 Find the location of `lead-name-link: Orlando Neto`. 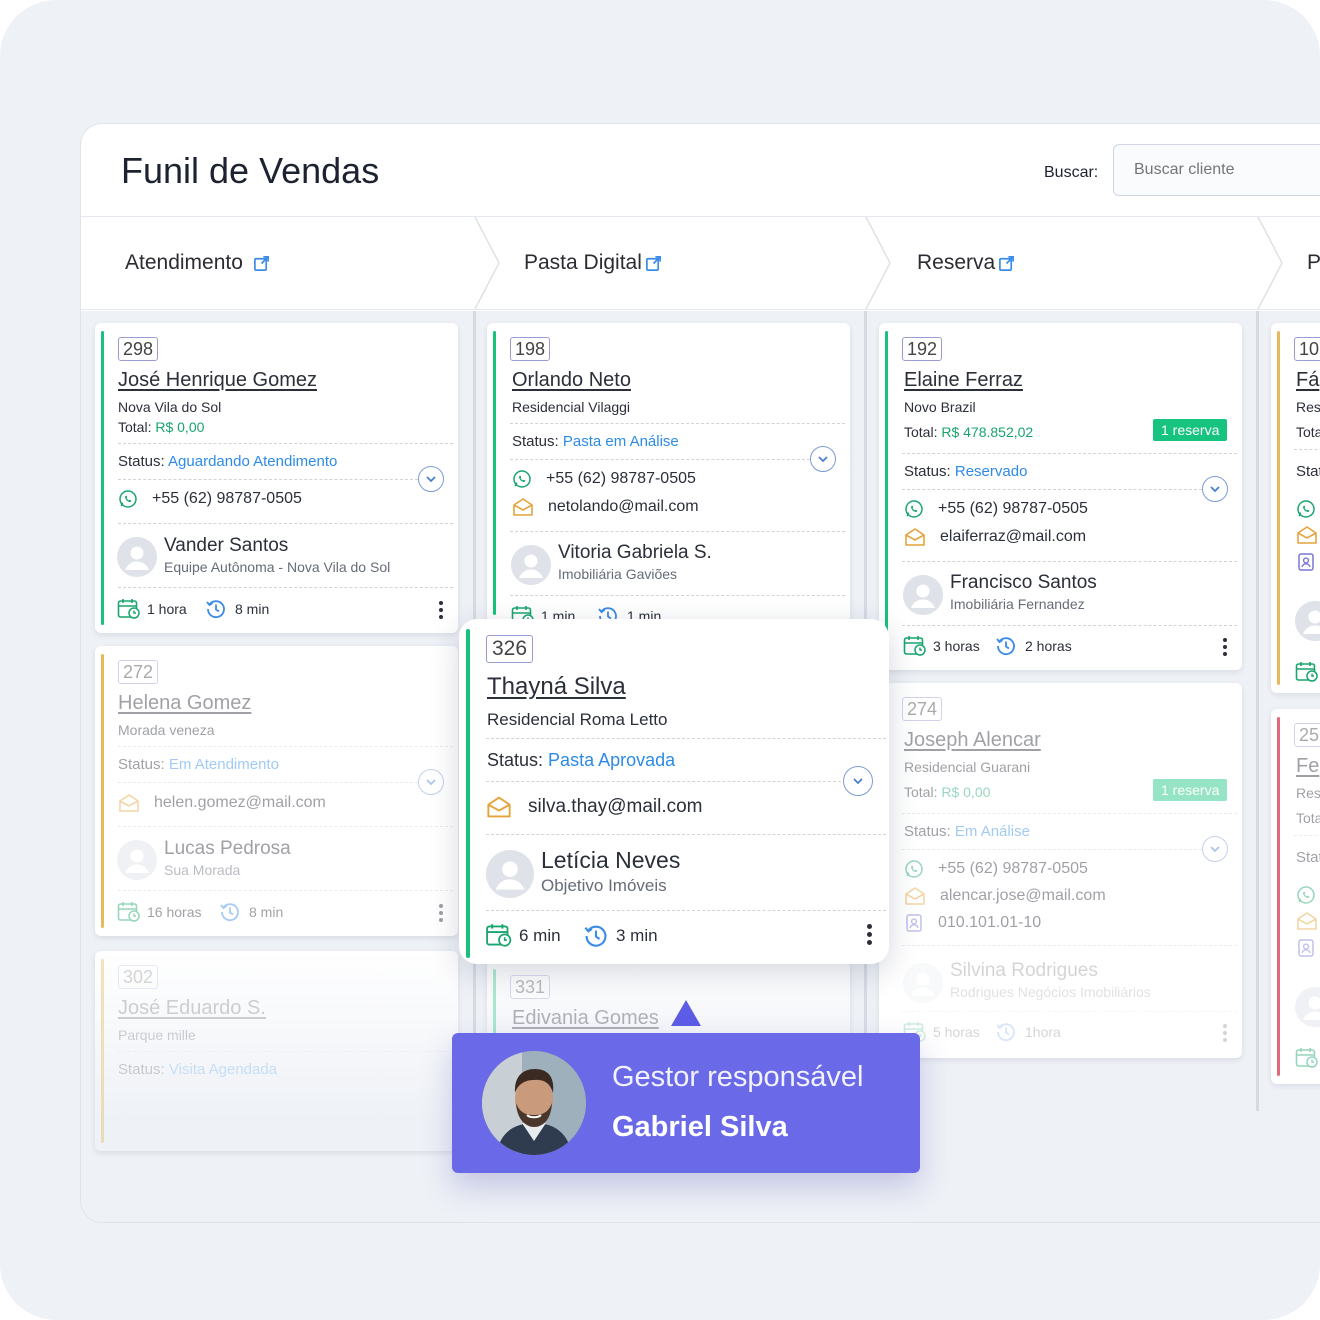

lead-name-link: Orlando Neto is located at coordinates (571, 380).